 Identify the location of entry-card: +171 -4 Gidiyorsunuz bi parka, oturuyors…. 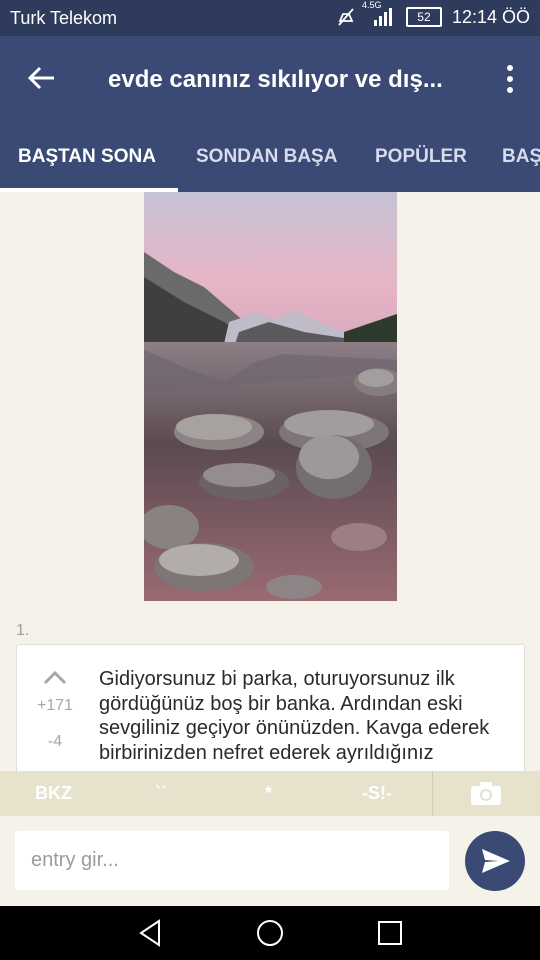
(270, 710).